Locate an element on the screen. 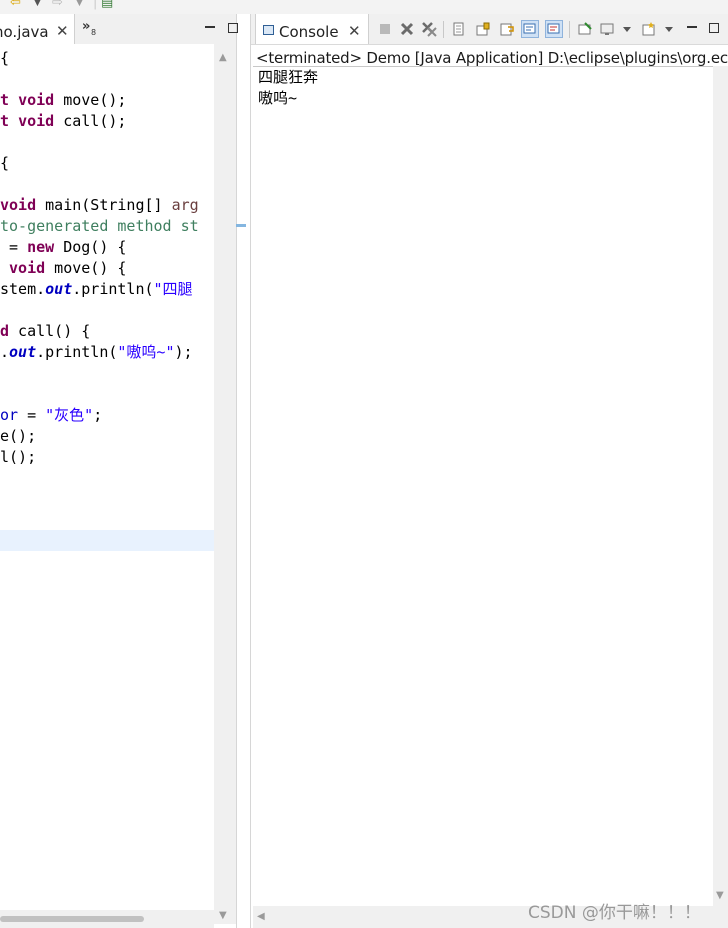 The height and width of the screenshot is (928, 728). scroll-up-icon: ▲ is located at coordinates (223, 57).